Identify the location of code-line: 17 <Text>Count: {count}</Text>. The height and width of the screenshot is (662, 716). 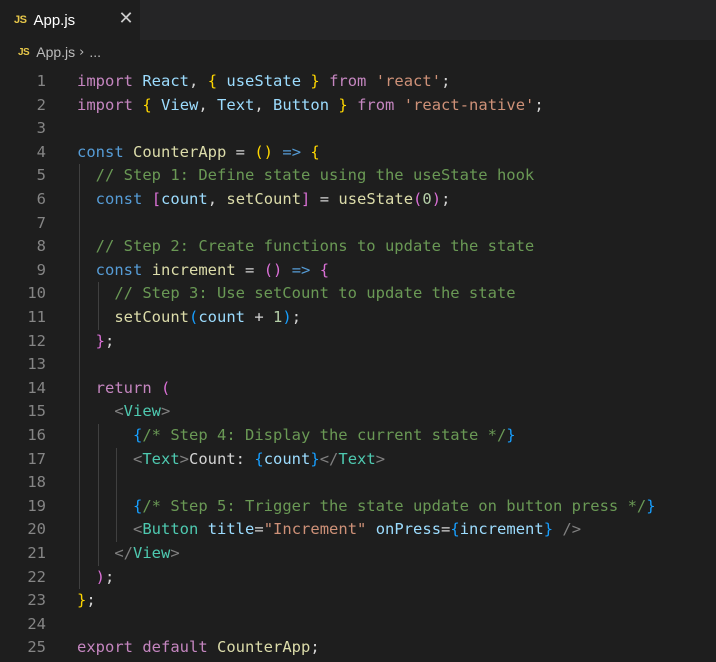
(358, 460).